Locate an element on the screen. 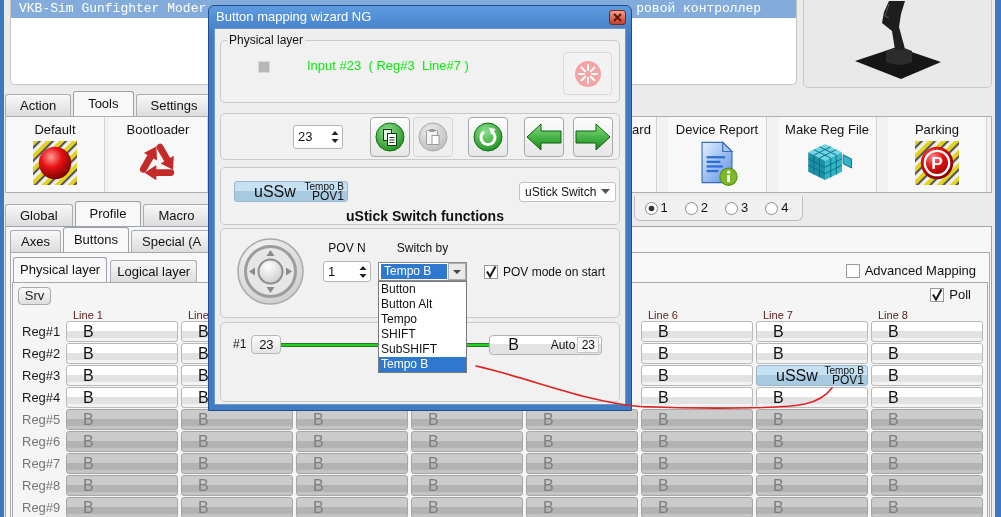  row-label: Reg#1 is located at coordinates (41, 331).